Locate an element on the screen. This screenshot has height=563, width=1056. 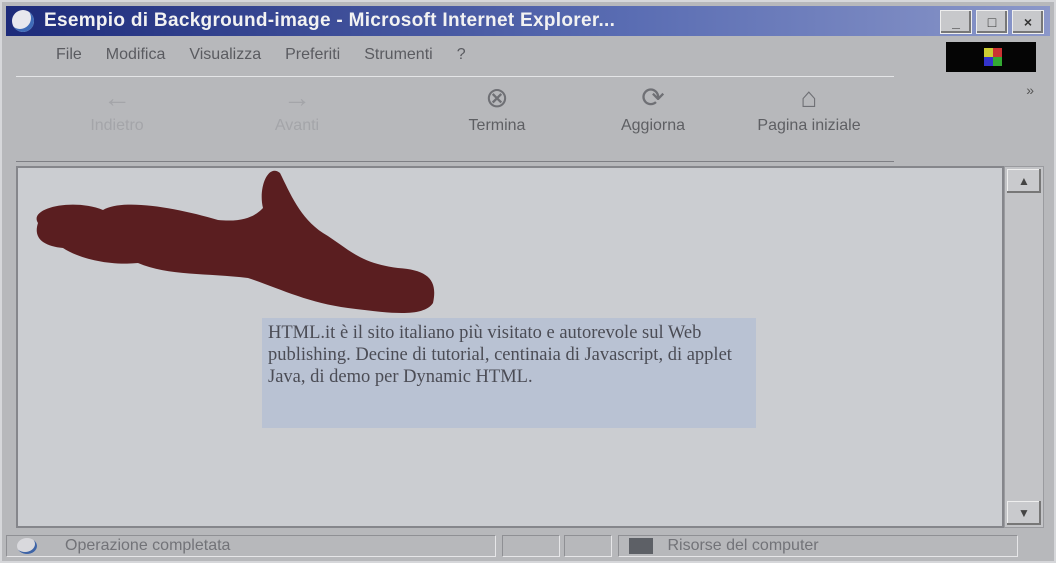
zone-panel: Risorse del computer is located at coordinates (818, 546).